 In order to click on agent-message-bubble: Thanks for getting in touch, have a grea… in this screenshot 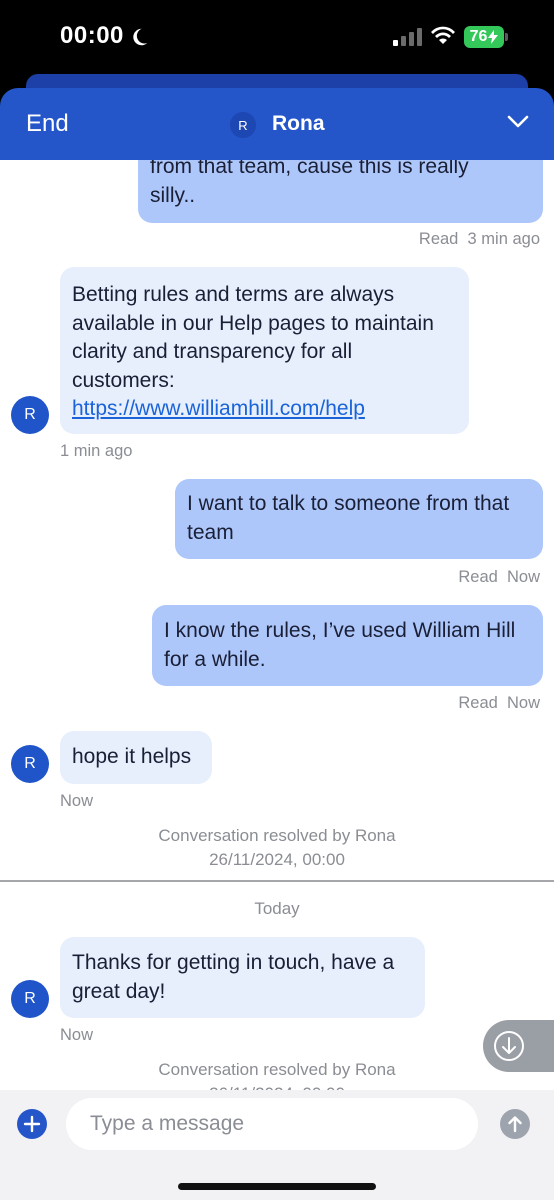, I will do `click(242, 977)`.